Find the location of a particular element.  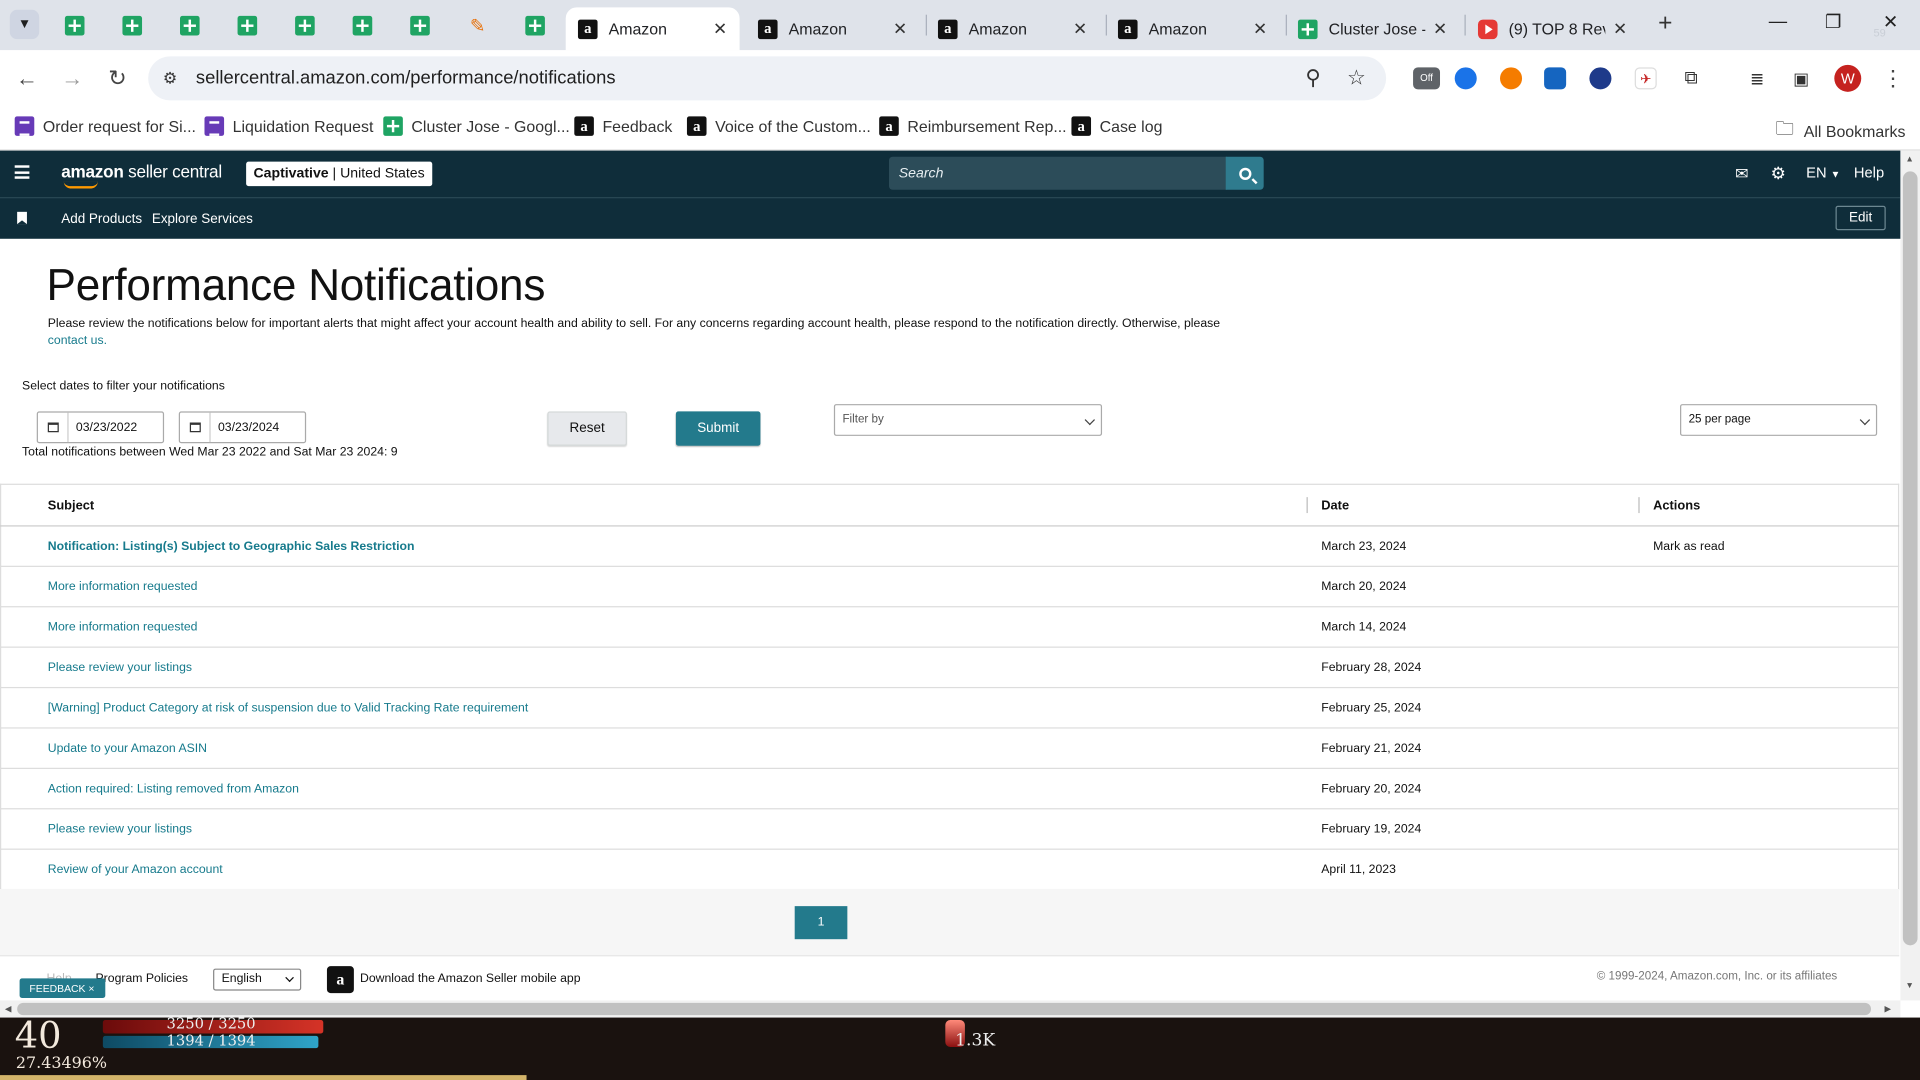

page-1-button: 1 is located at coordinates (821, 923).